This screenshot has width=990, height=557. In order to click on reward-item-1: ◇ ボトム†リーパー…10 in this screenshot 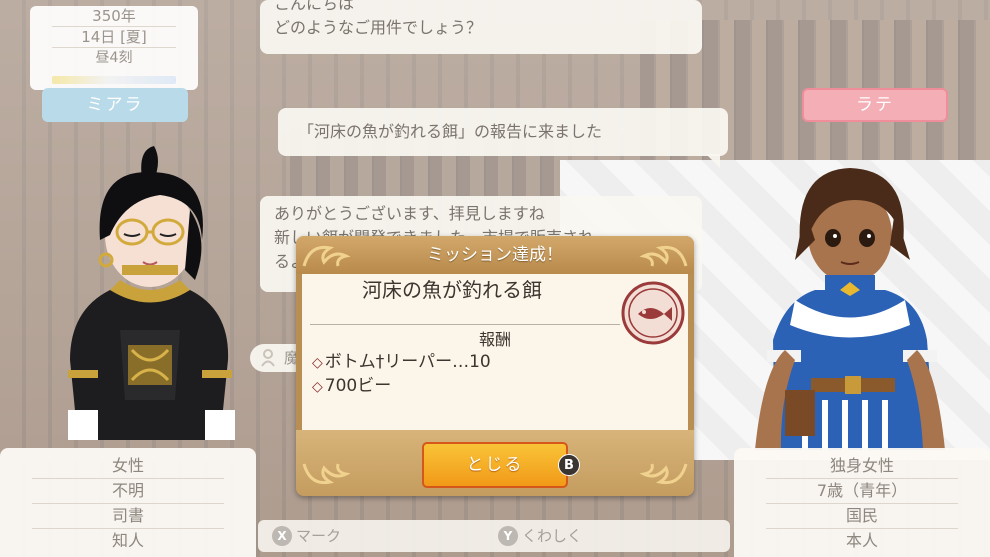, I will do `click(401, 362)`.